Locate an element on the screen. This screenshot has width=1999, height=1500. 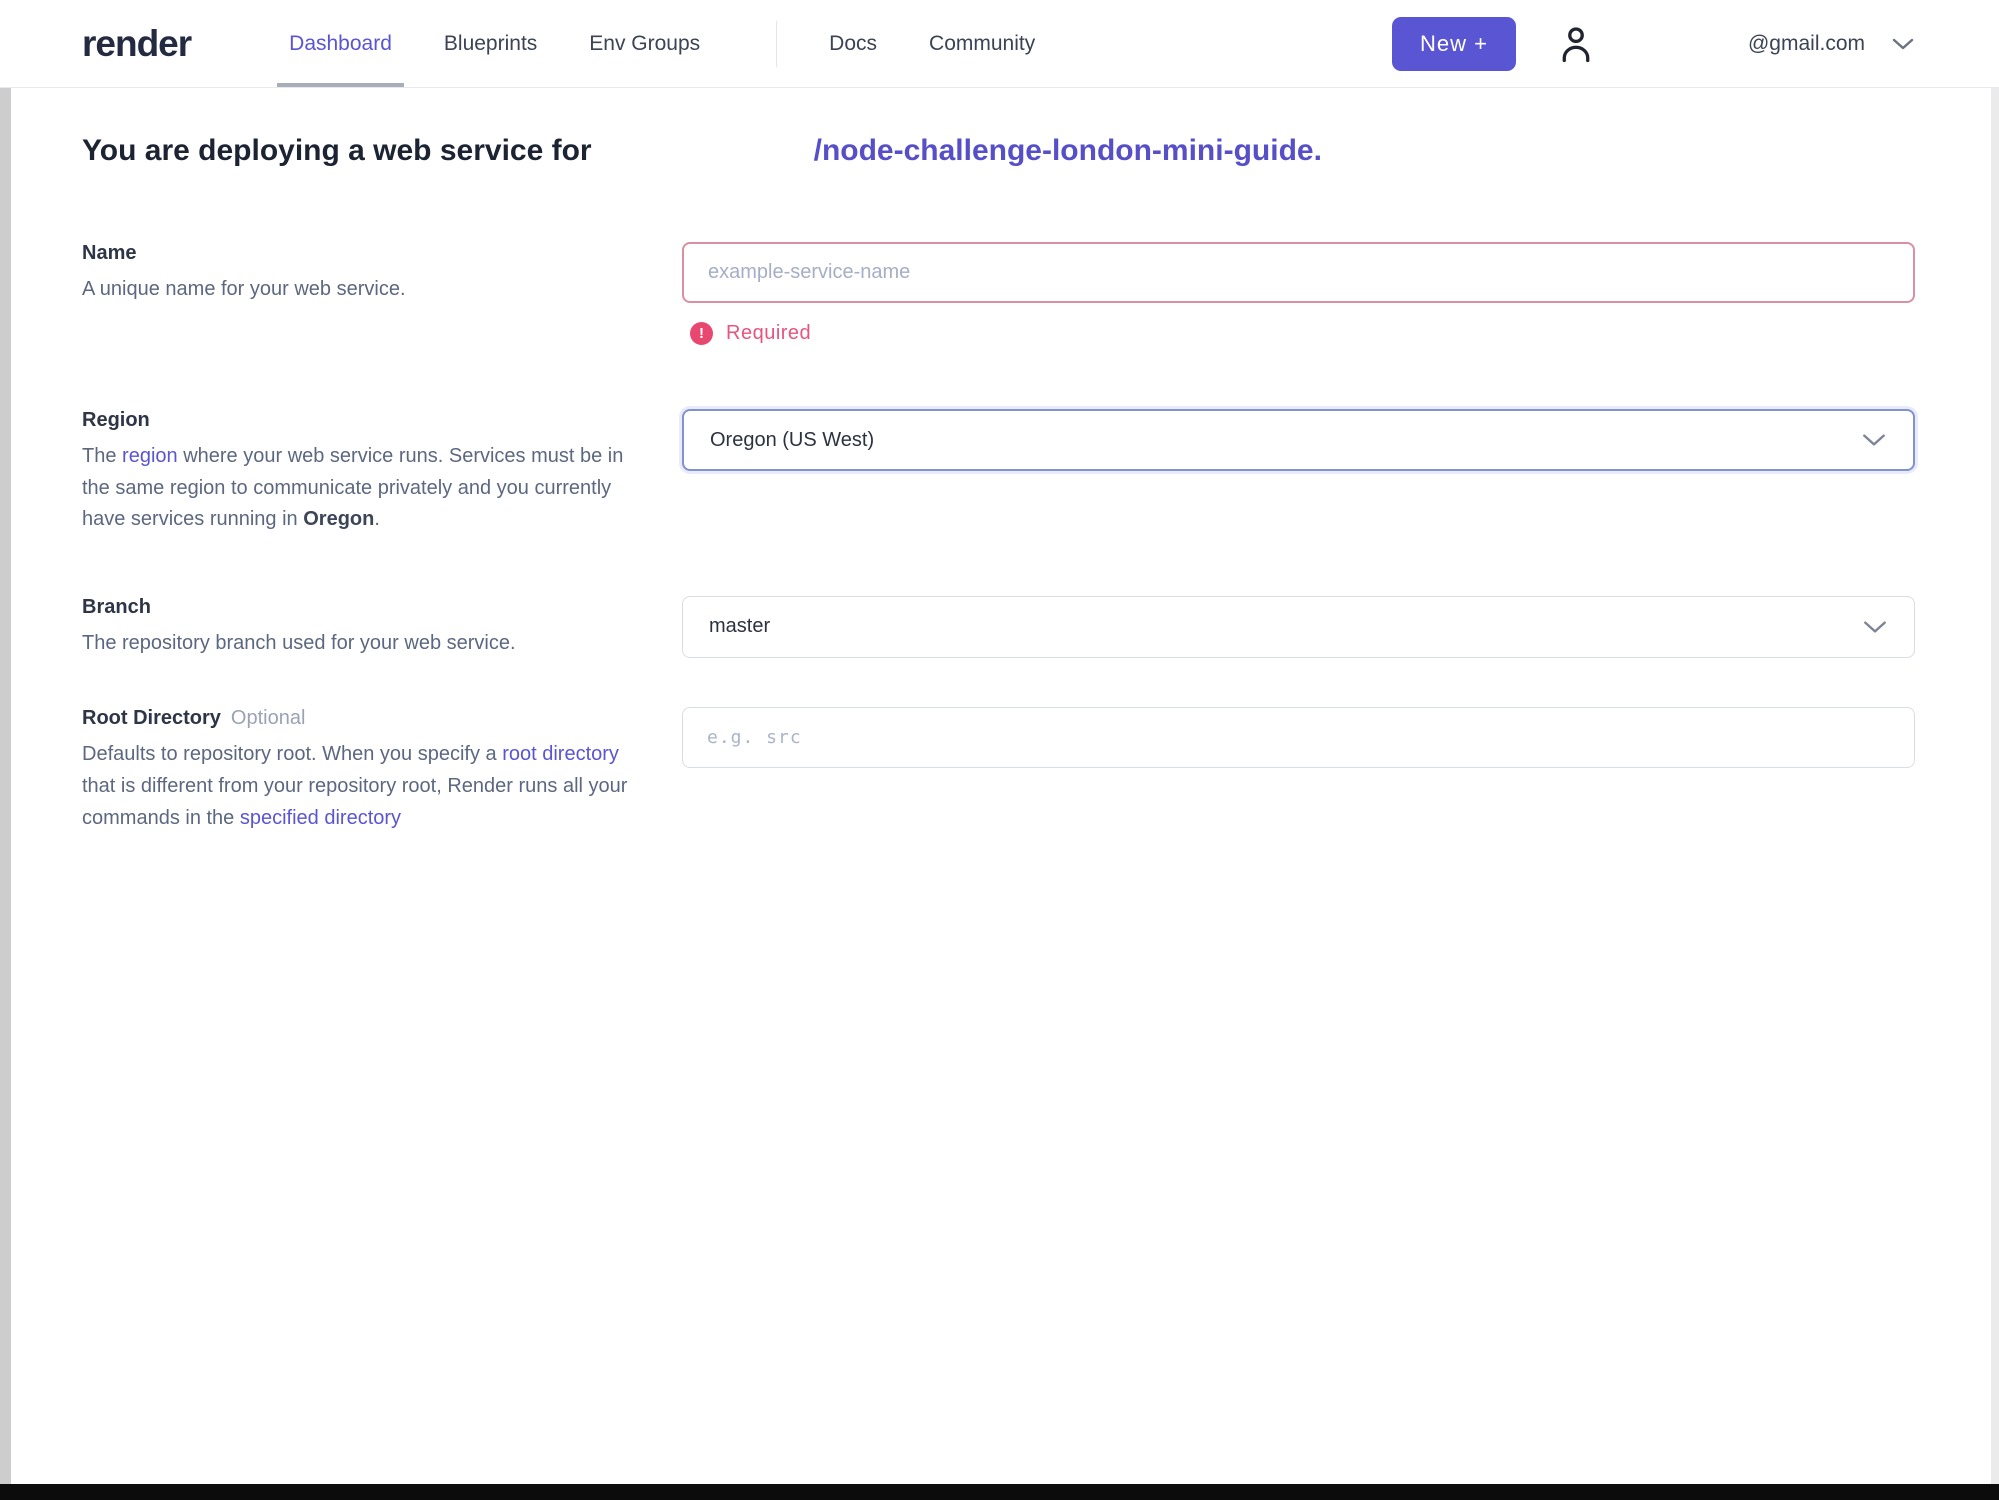
nav-item-label: Community is located at coordinates (982, 43).